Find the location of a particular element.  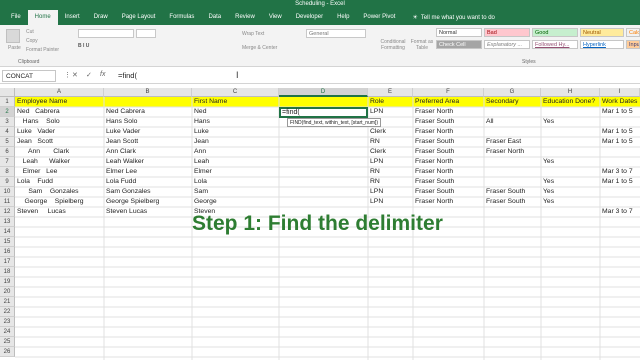

row-header-16: 16 is located at coordinates (7, 252).